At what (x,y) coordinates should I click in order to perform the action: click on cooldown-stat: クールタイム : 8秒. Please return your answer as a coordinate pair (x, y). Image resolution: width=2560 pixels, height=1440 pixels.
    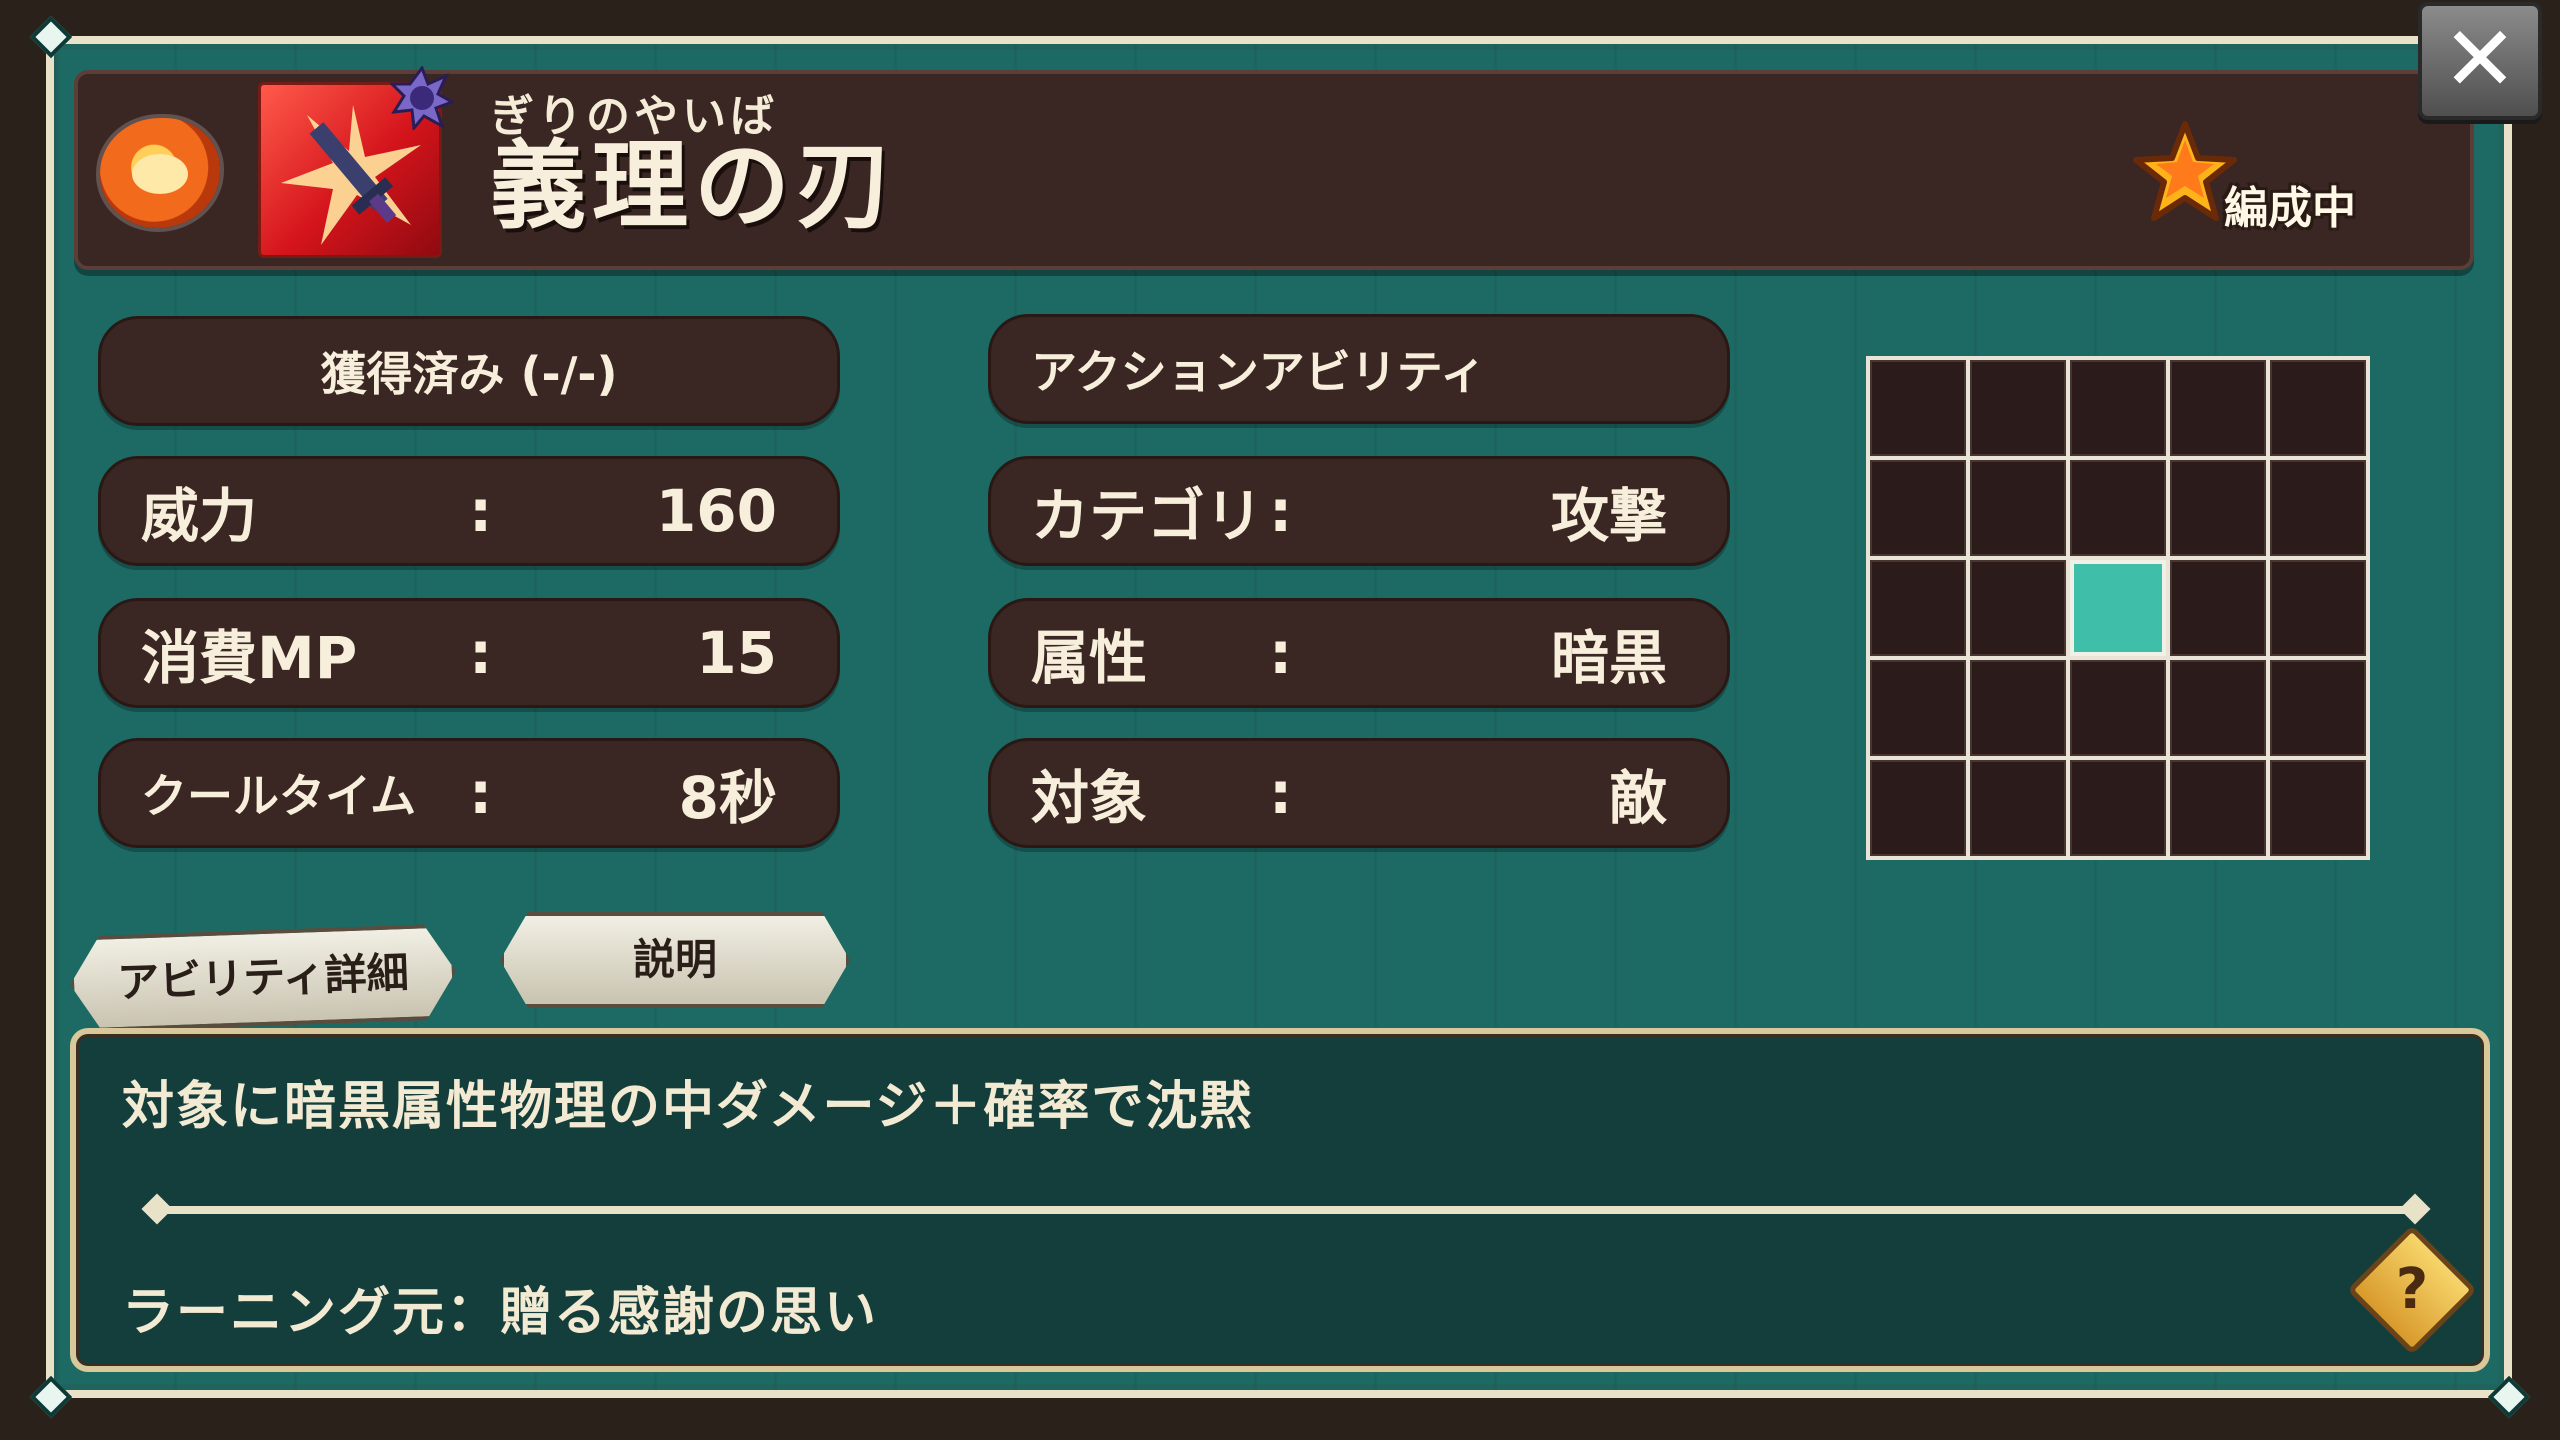
    Looking at the image, I should click on (469, 793).